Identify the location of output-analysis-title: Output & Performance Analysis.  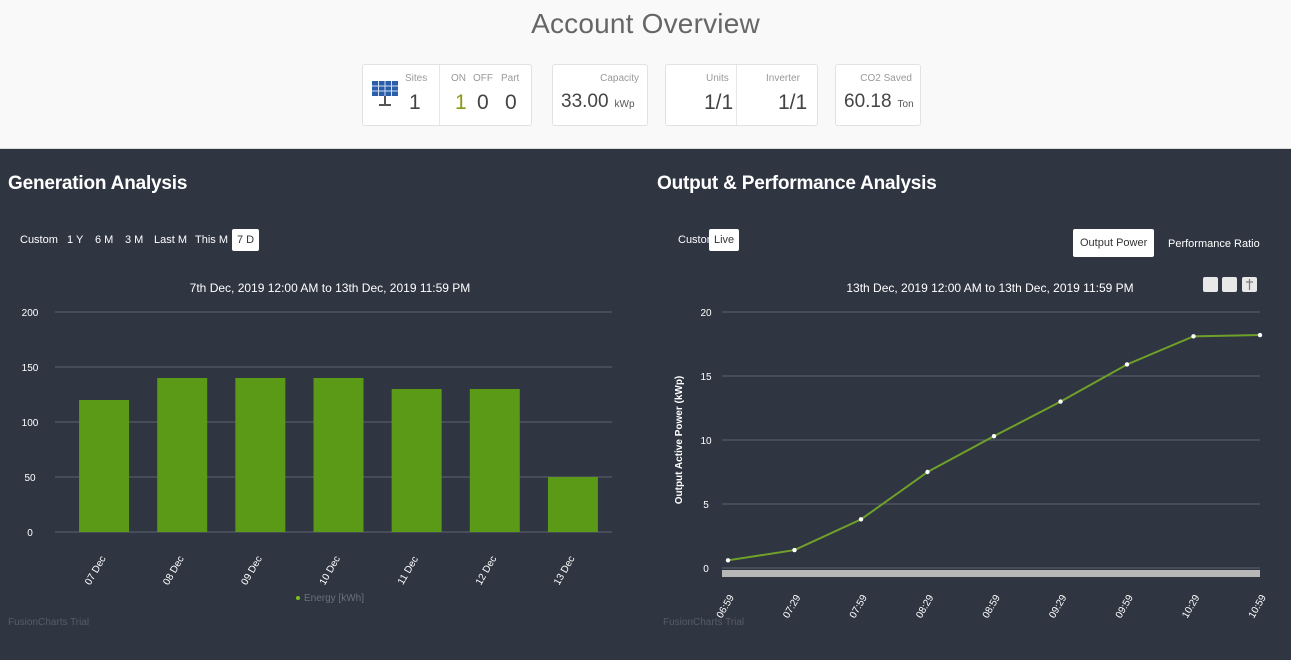
(797, 183).